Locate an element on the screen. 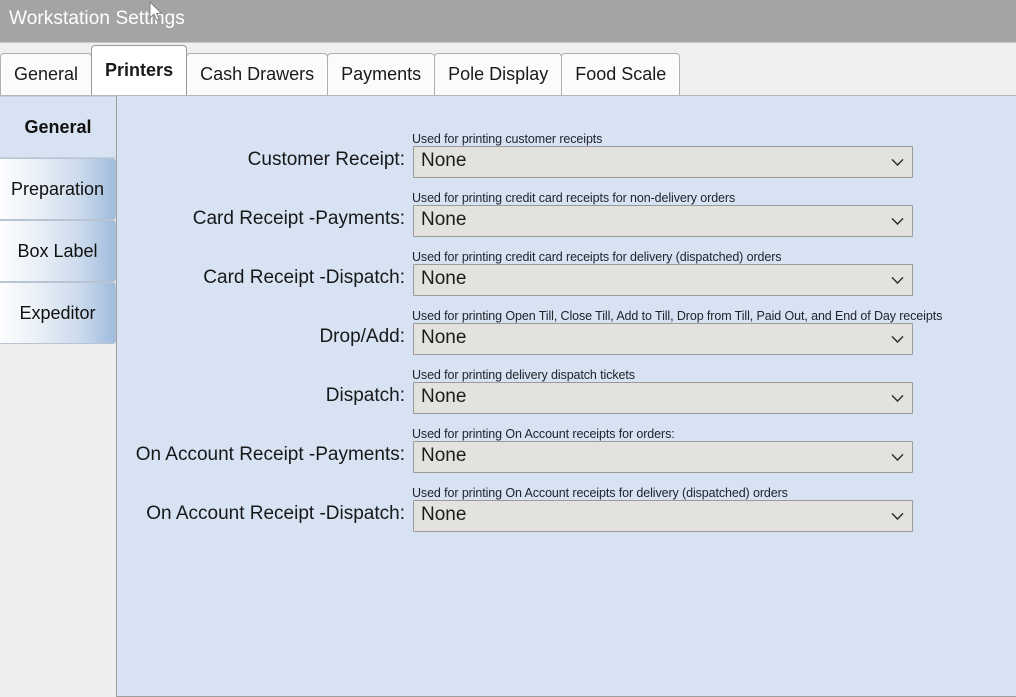  sidebar-item-label: Box Label is located at coordinates (57, 250).